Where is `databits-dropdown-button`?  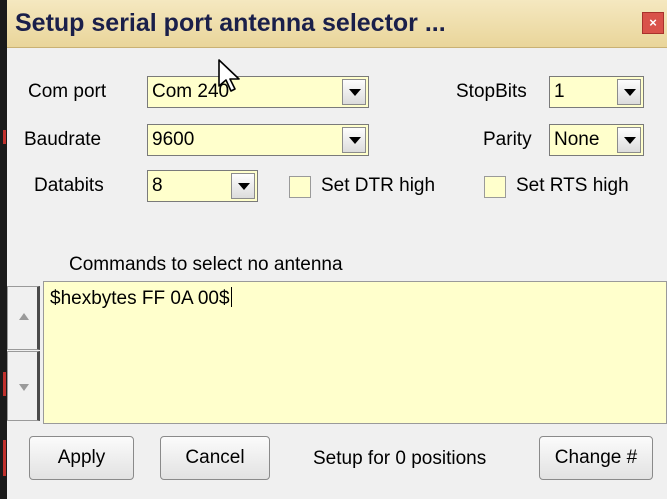
databits-dropdown-button is located at coordinates (243, 186).